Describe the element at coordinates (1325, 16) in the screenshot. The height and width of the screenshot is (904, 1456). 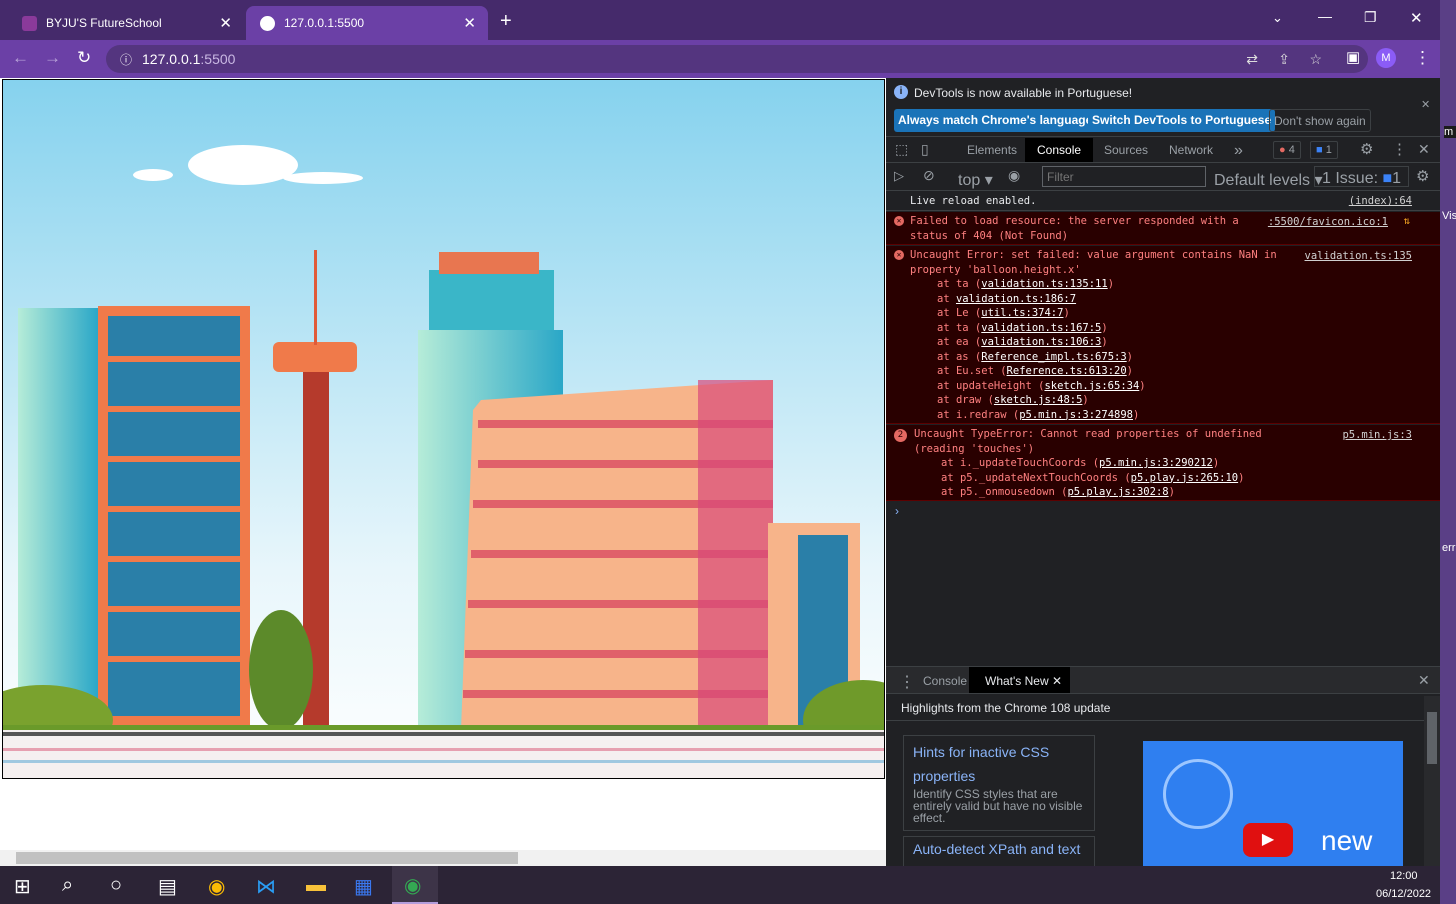
I see `minimize-button: —` at that location.